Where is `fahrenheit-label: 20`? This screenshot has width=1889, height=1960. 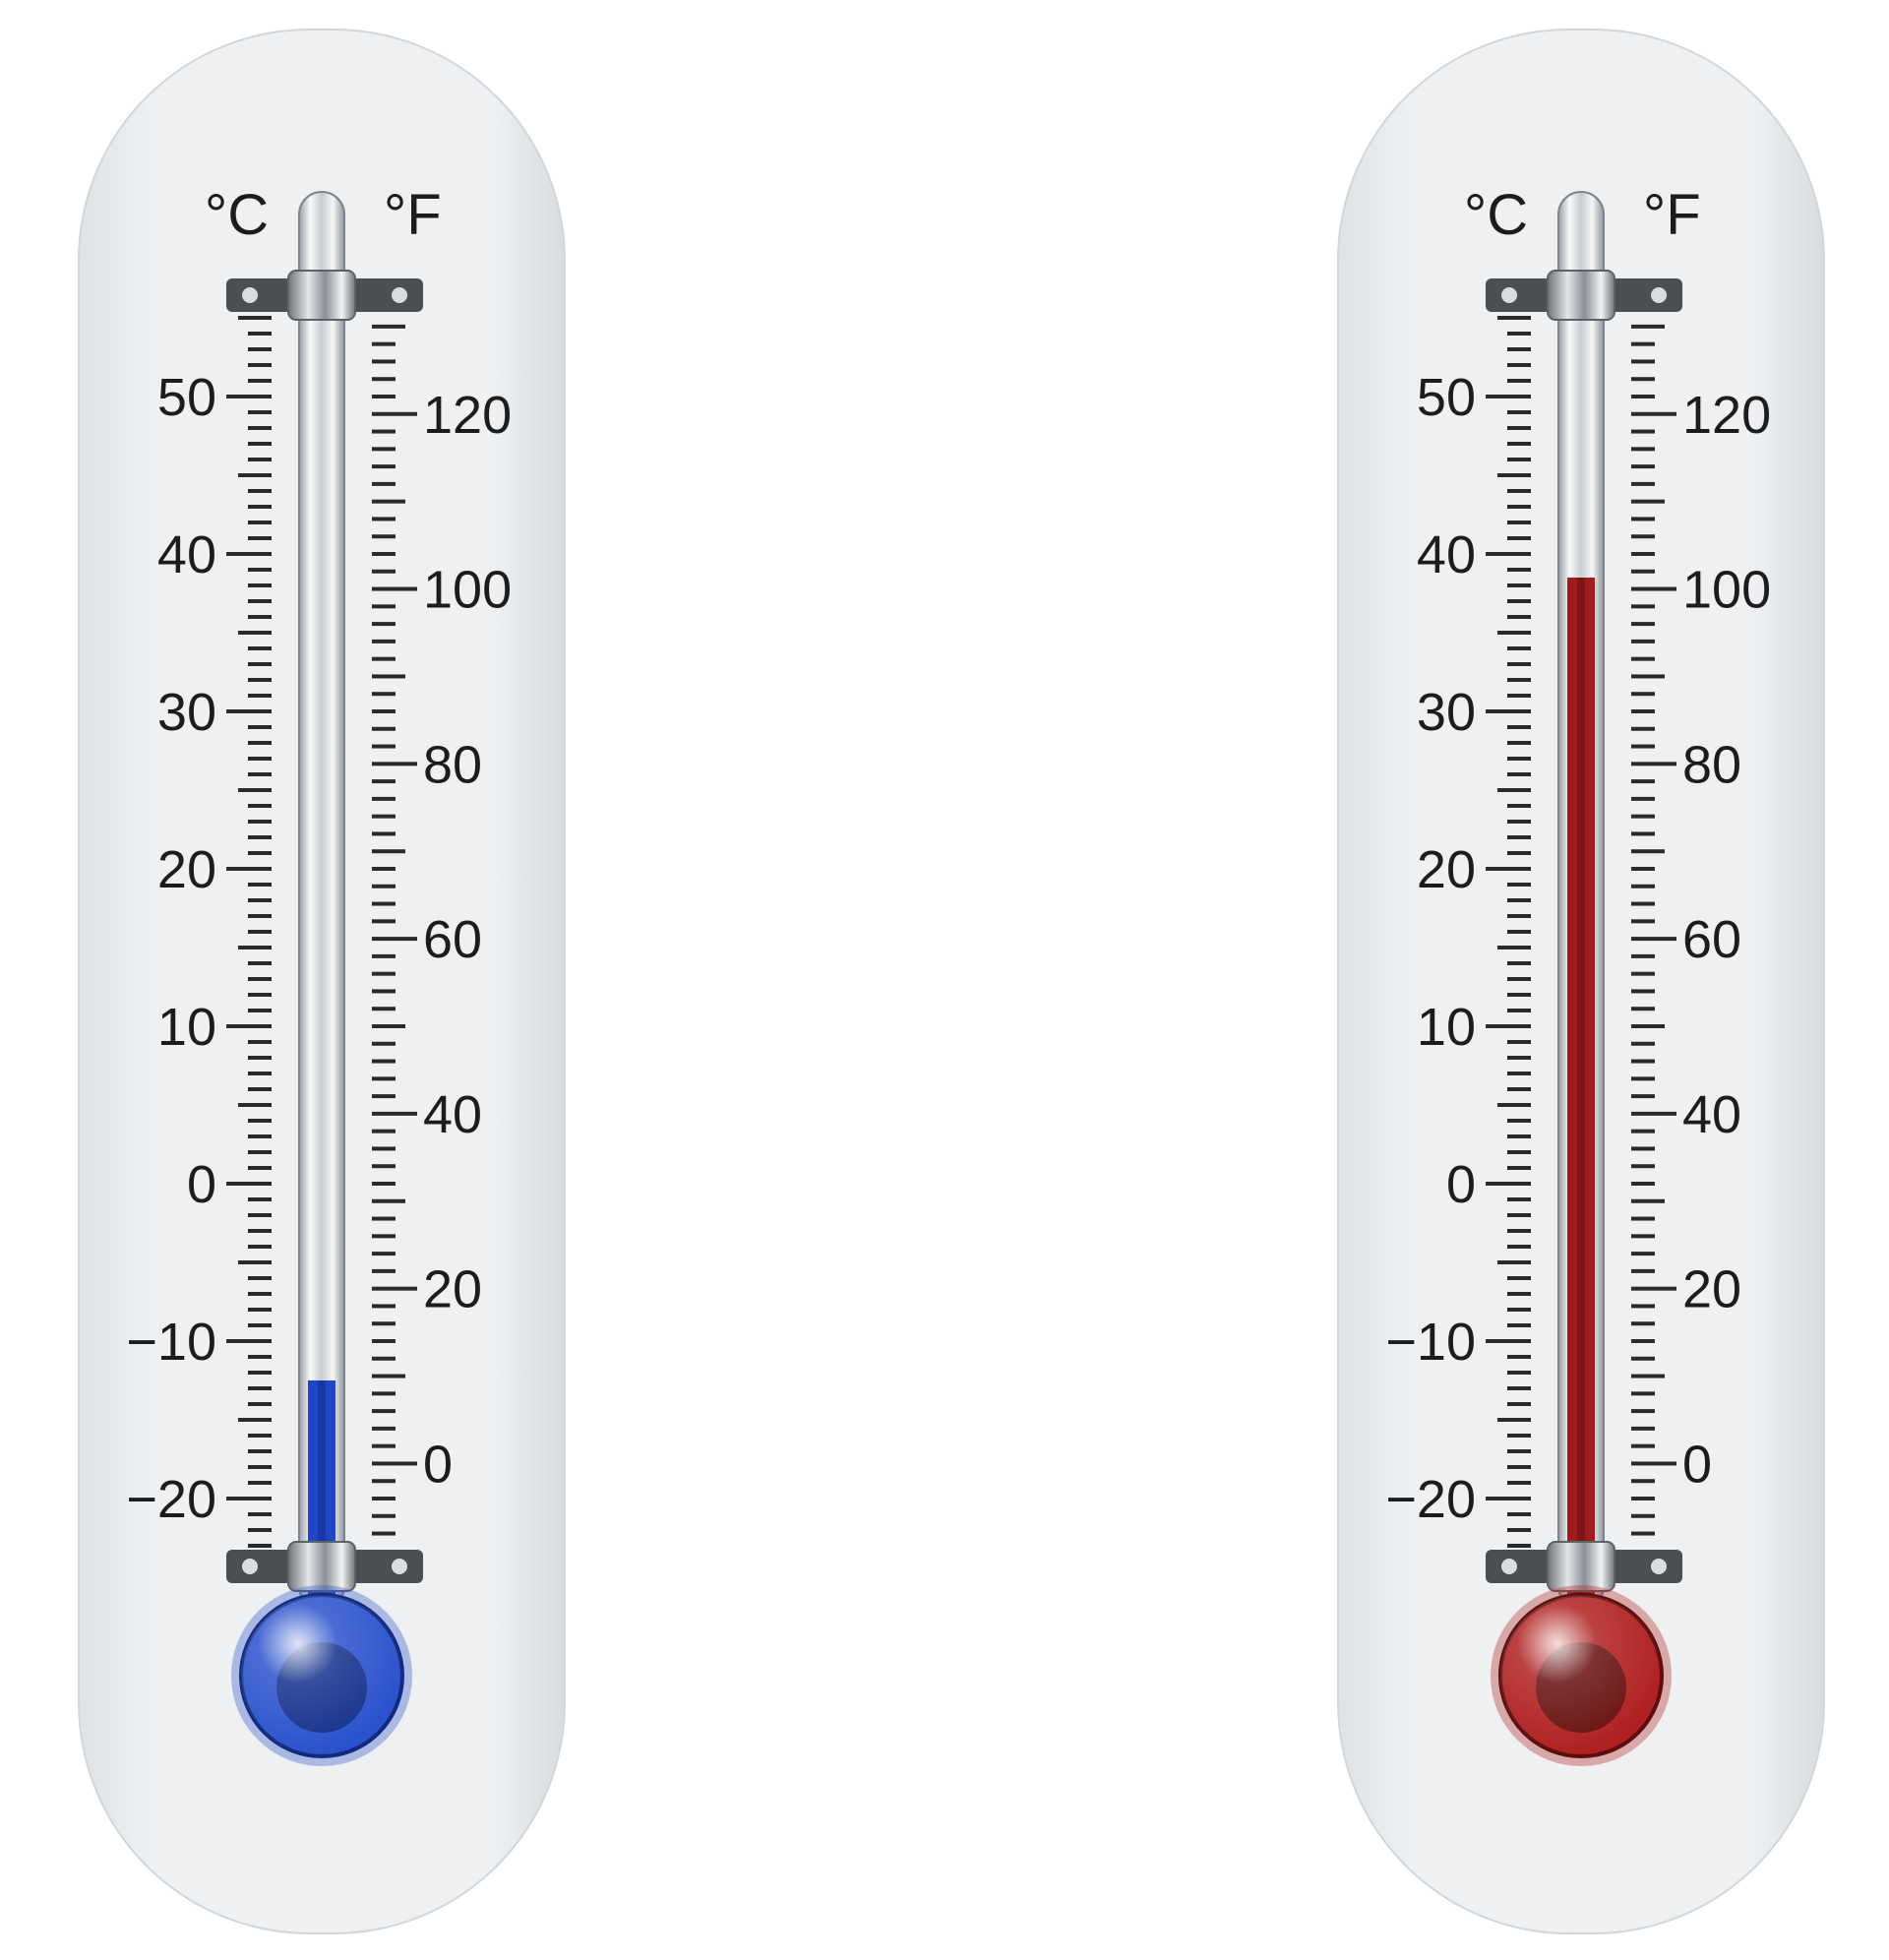 fahrenheit-label: 20 is located at coordinates (453, 1289).